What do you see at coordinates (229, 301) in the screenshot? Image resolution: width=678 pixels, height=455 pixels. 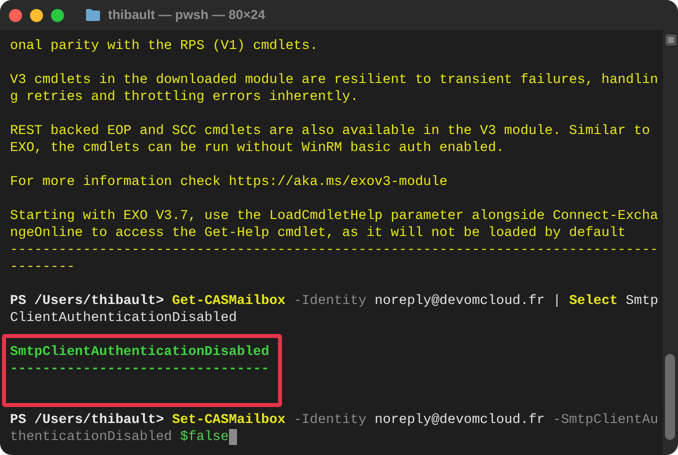 I see `command-text: Get-CASMailbox` at bounding box center [229, 301].